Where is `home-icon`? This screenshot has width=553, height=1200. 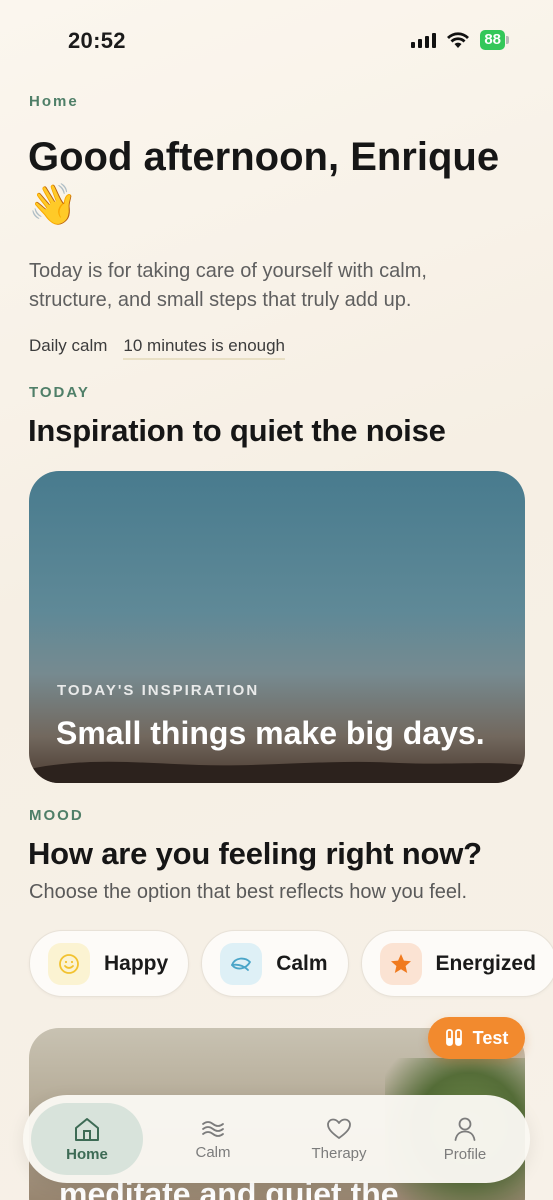 home-icon is located at coordinates (87, 1129).